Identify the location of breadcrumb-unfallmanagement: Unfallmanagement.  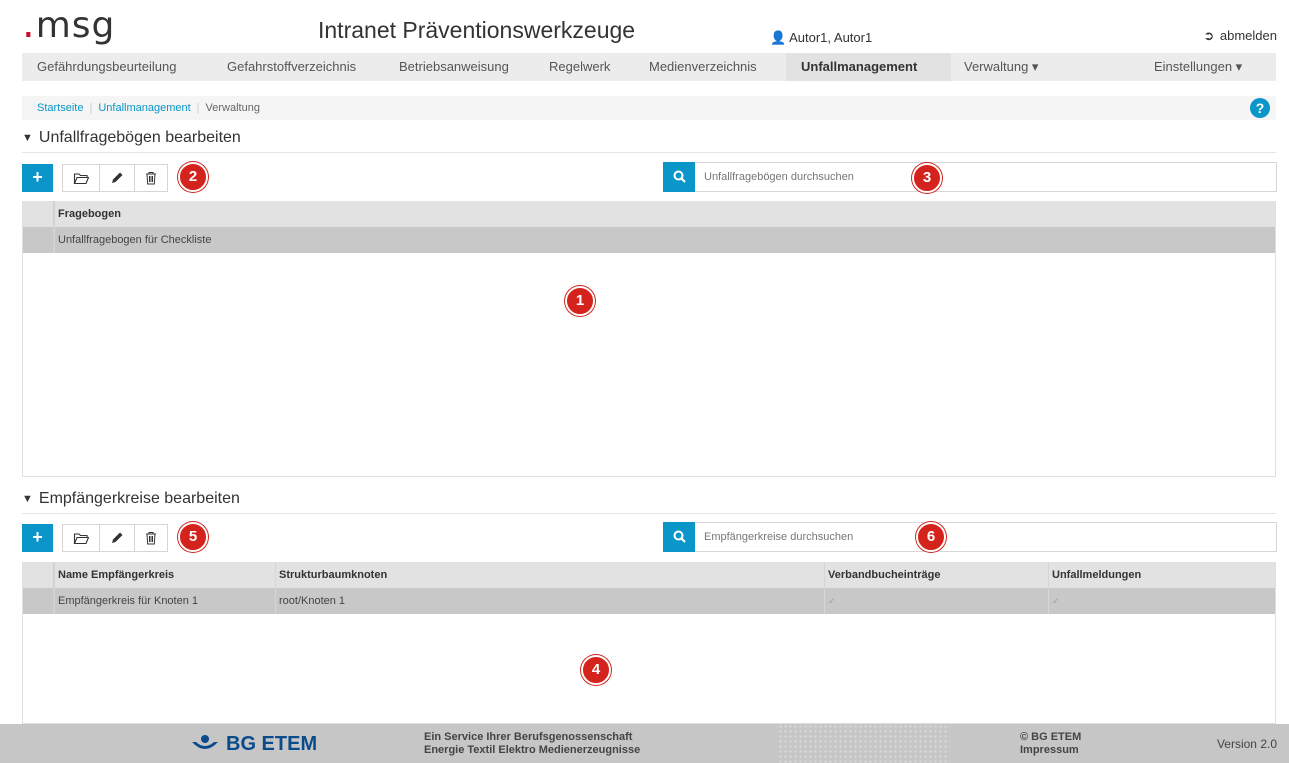
(144, 108).